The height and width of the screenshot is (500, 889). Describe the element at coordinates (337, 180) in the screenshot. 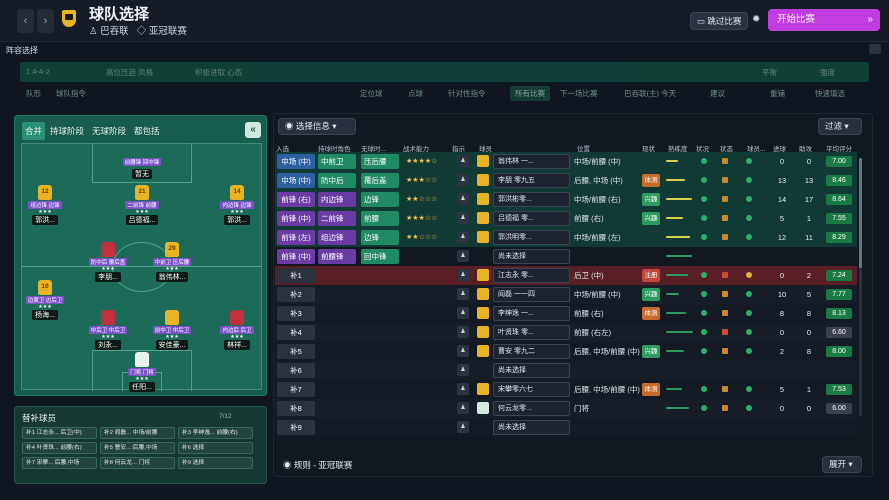

I see `in-possession-role: 防中后` at that location.